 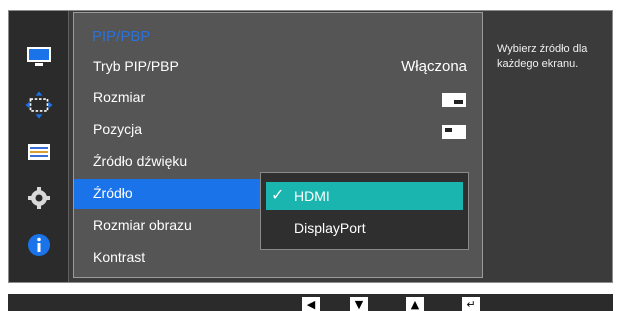 I want to click on source-option-displayport: DisplayPort, so click(x=364, y=228).